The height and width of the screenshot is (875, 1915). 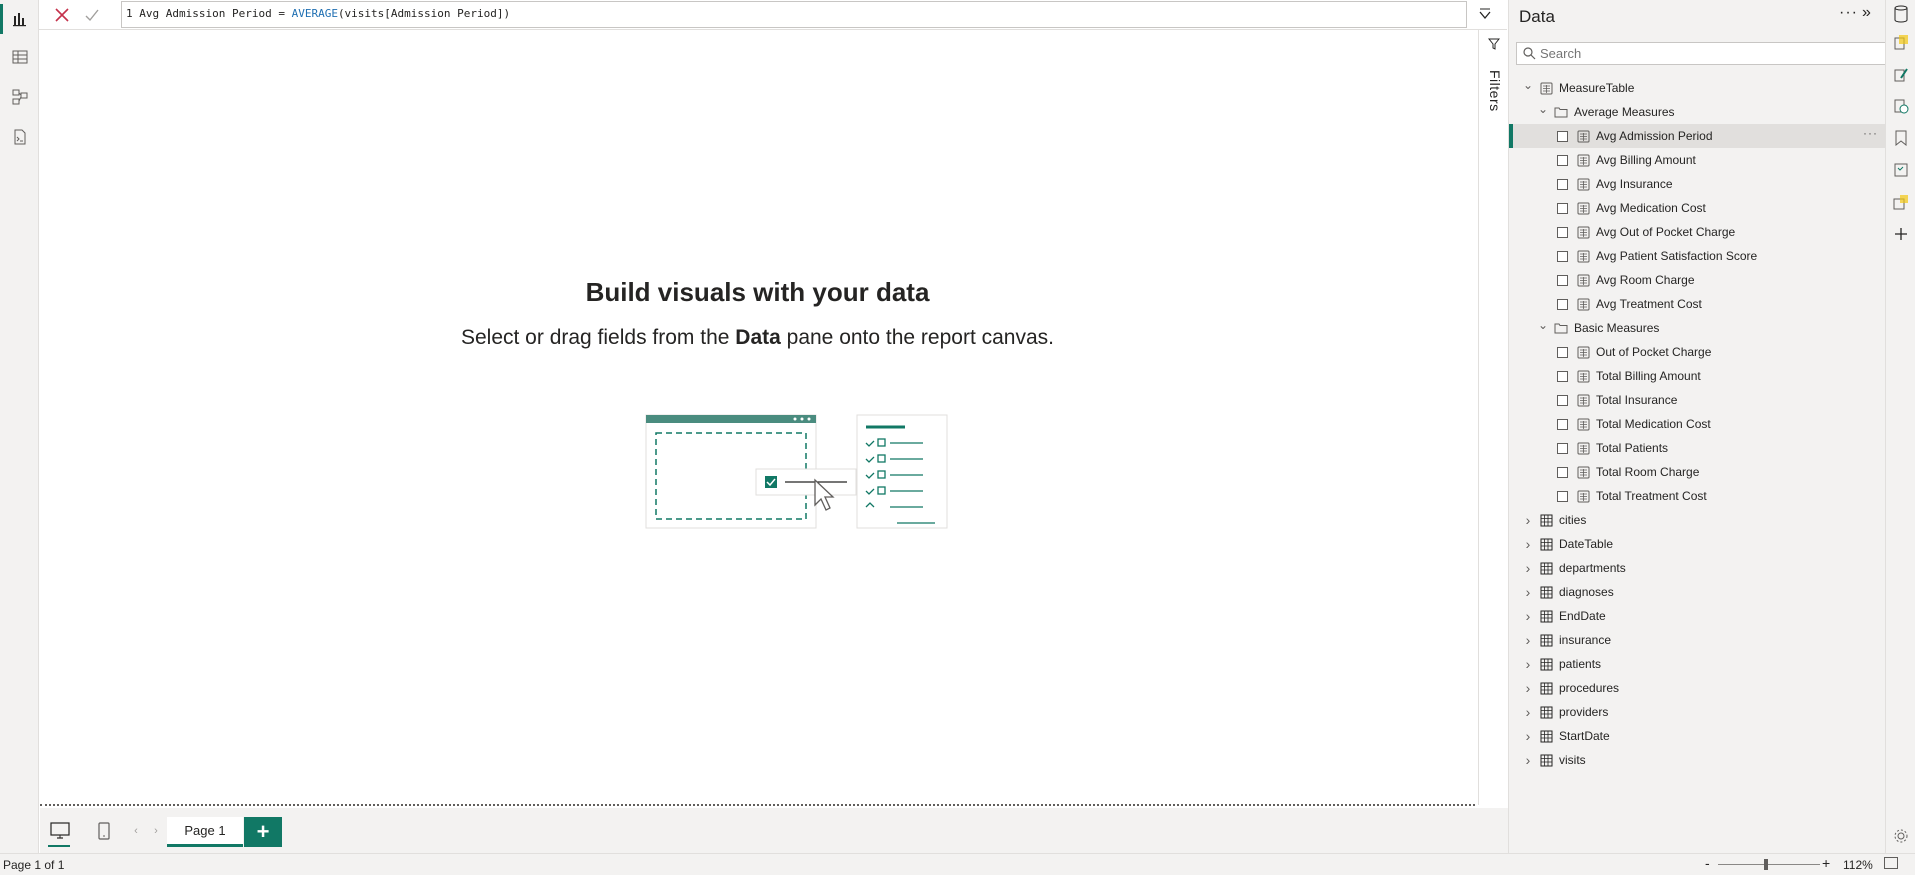 What do you see at coordinates (1546, 640) in the screenshot?
I see `table-icon` at bounding box center [1546, 640].